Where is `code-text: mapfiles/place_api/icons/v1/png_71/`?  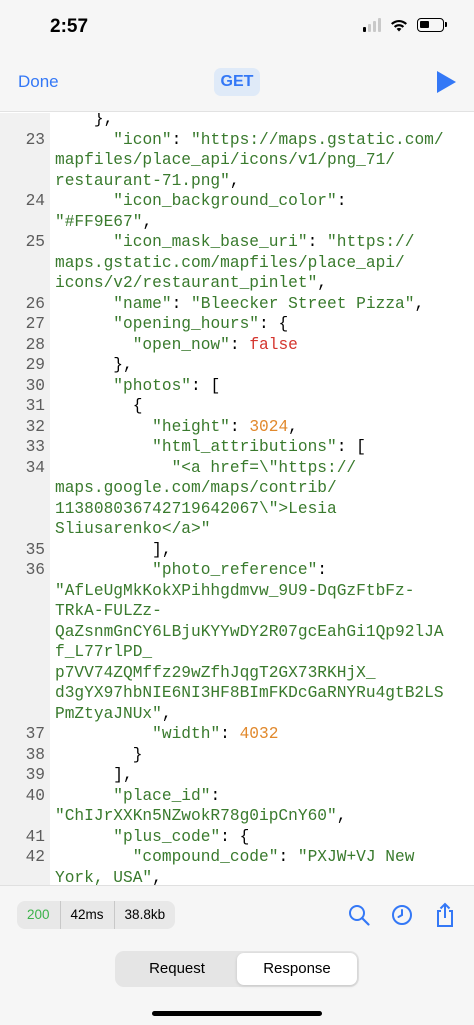 code-text: mapfiles/place_api/icons/v1/png_71/ is located at coordinates (264, 160).